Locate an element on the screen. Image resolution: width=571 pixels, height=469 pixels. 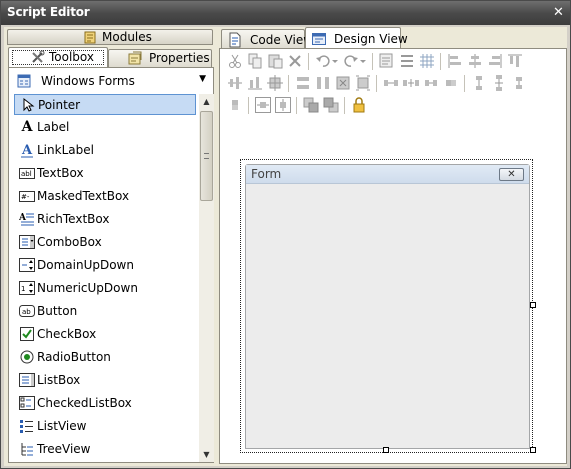
form-close-icon: ✕ is located at coordinates (511, 174).